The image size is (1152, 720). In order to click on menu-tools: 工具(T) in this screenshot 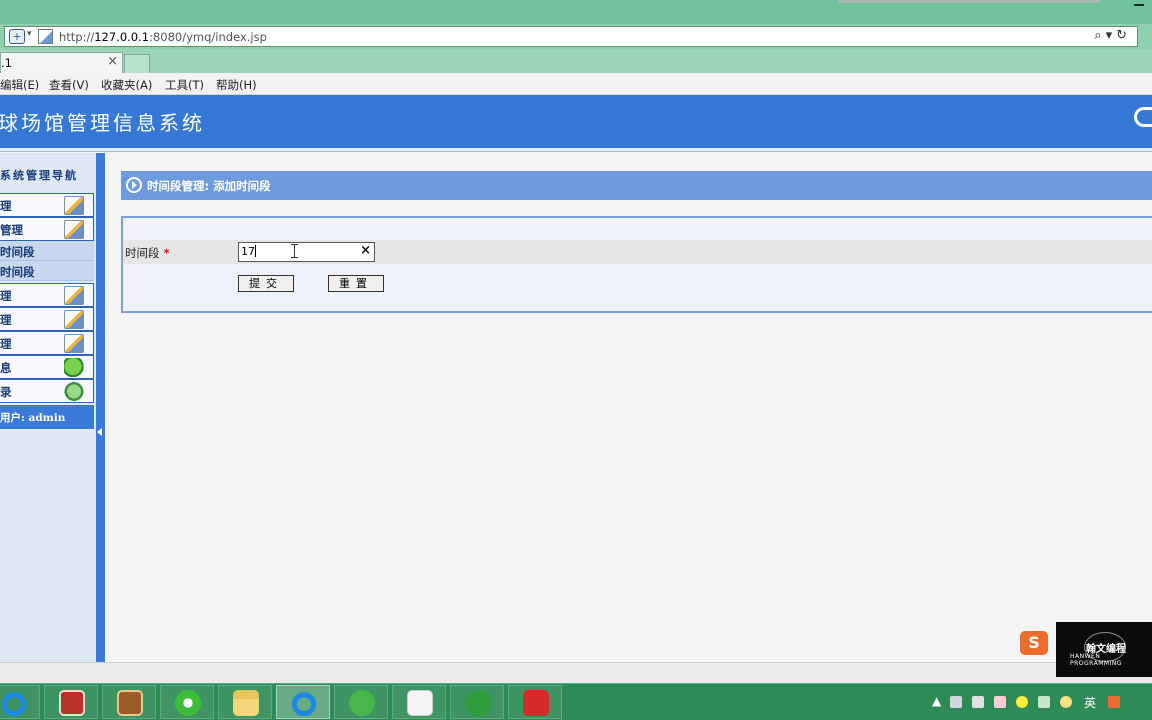, I will do `click(184, 85)`.